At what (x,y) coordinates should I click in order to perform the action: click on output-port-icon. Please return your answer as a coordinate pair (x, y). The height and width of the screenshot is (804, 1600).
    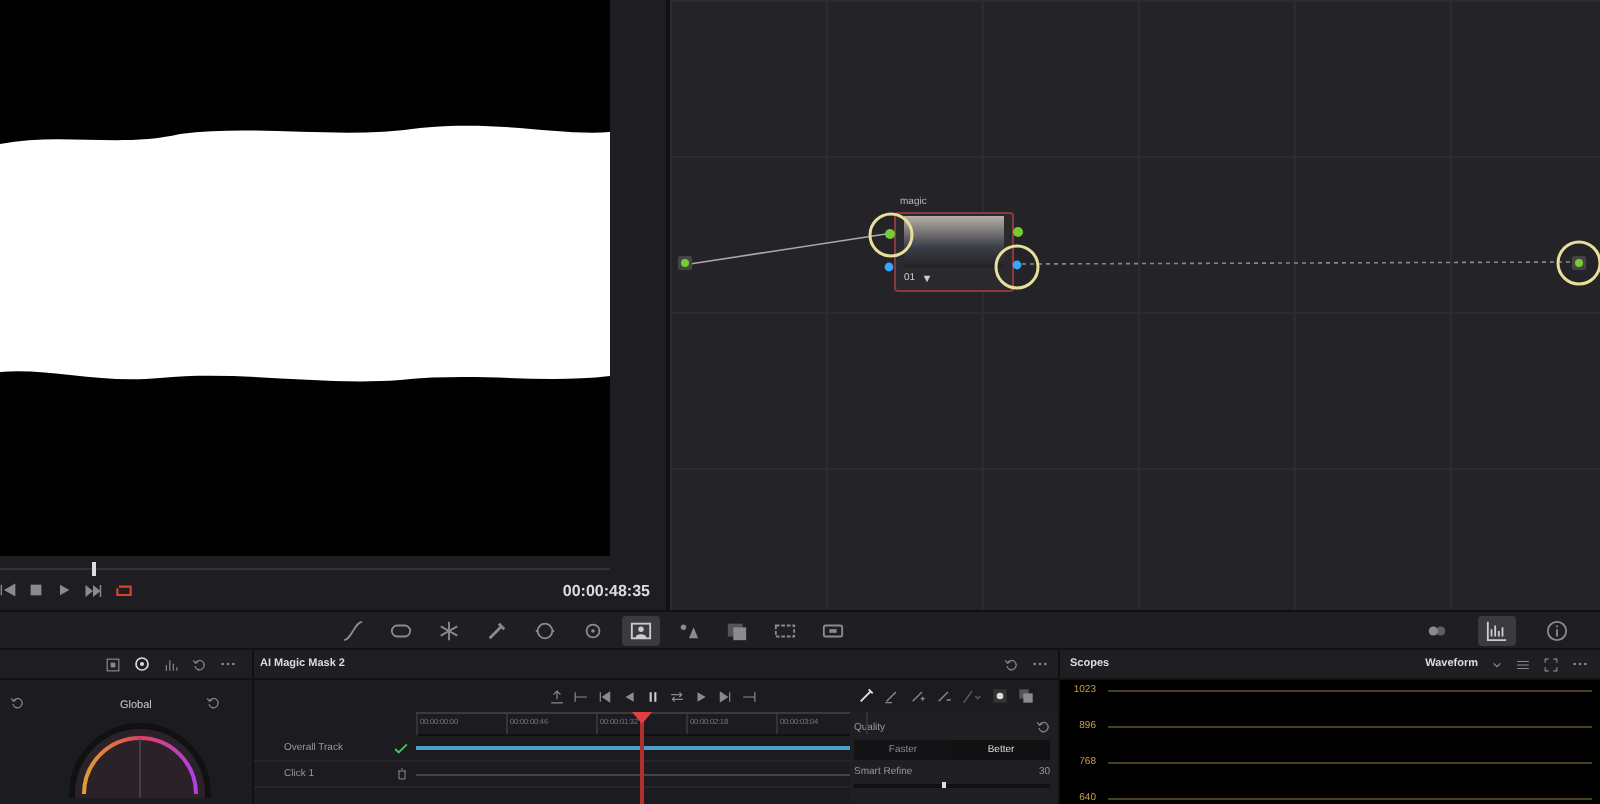
    Looking at the image, I should click on (1579, 263).